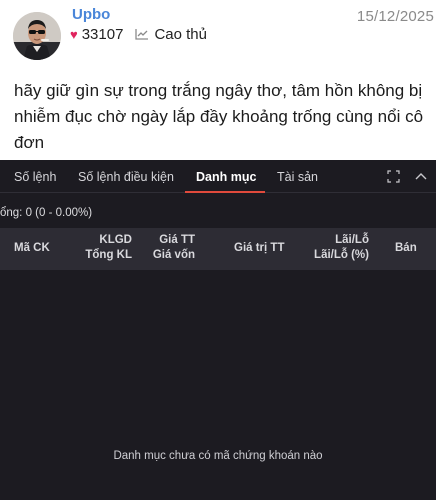 Image resolution: width=447 pixels, height=500 pixels. I want to click on post-header: Upbo ♥ 33107 Cao thủ 15/12/2025, so click(223, 36).